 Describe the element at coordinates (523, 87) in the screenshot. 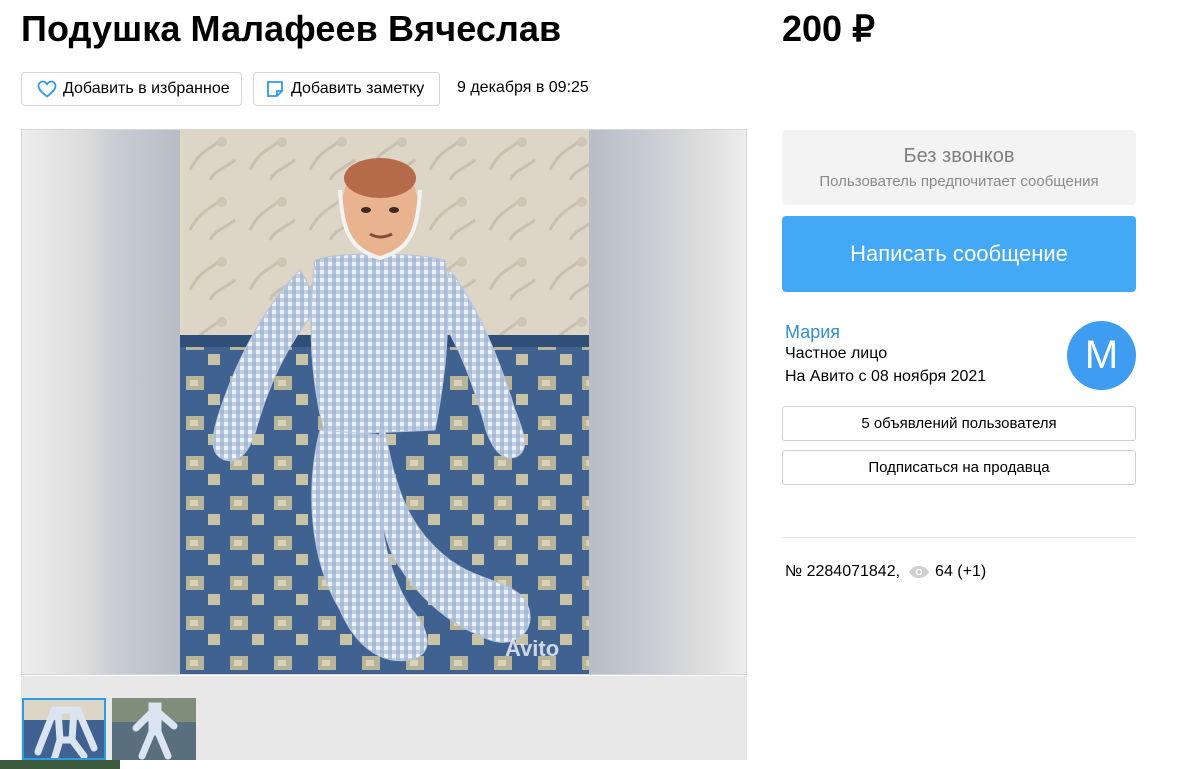

I see `publish-date: 9 декабря в 09:25` at that location.